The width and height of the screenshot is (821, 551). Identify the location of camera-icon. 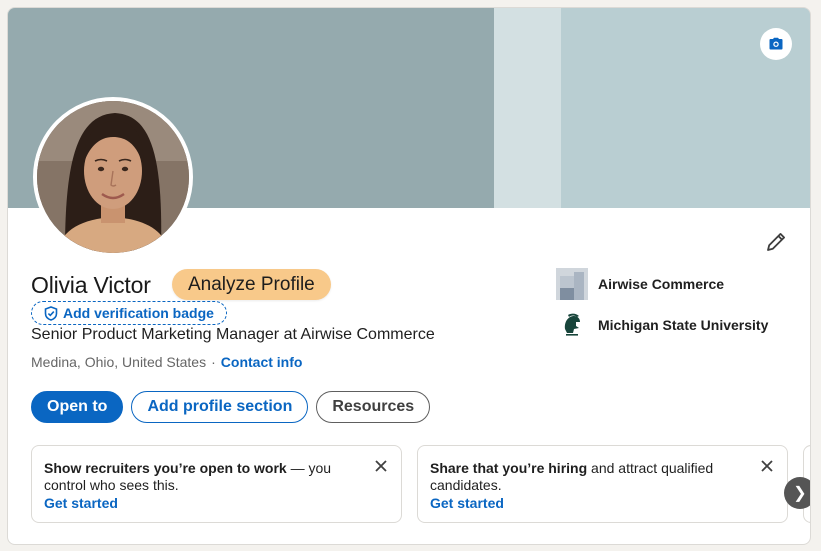
(776, 43).